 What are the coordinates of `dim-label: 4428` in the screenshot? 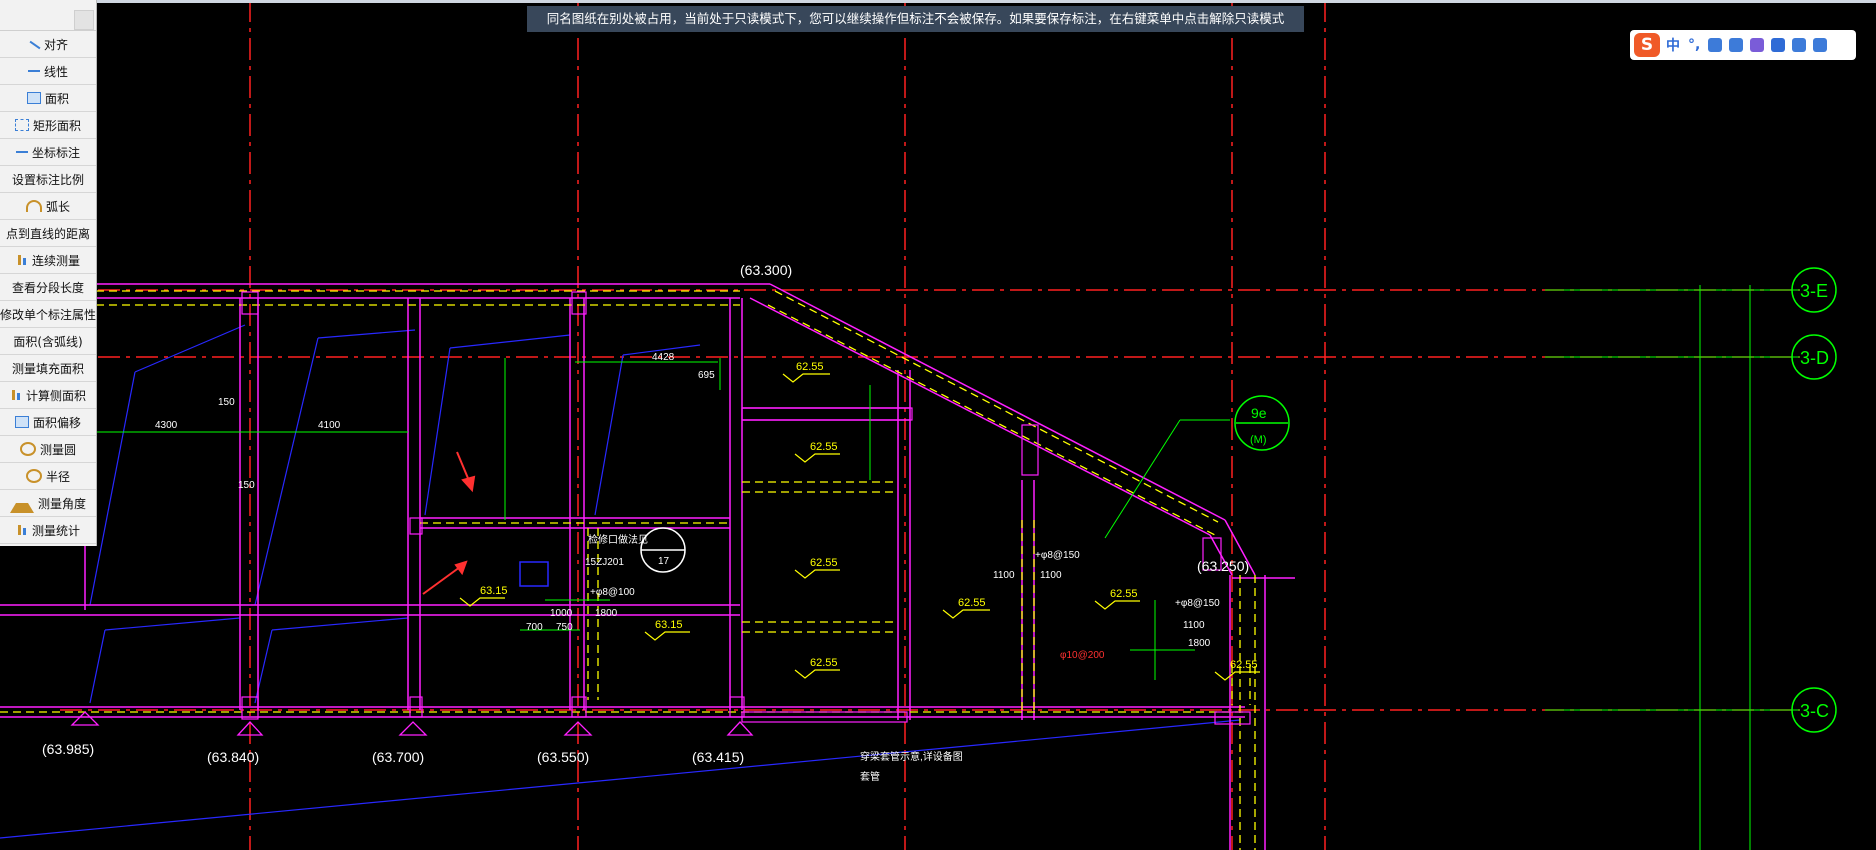 It's located at (663, 357).